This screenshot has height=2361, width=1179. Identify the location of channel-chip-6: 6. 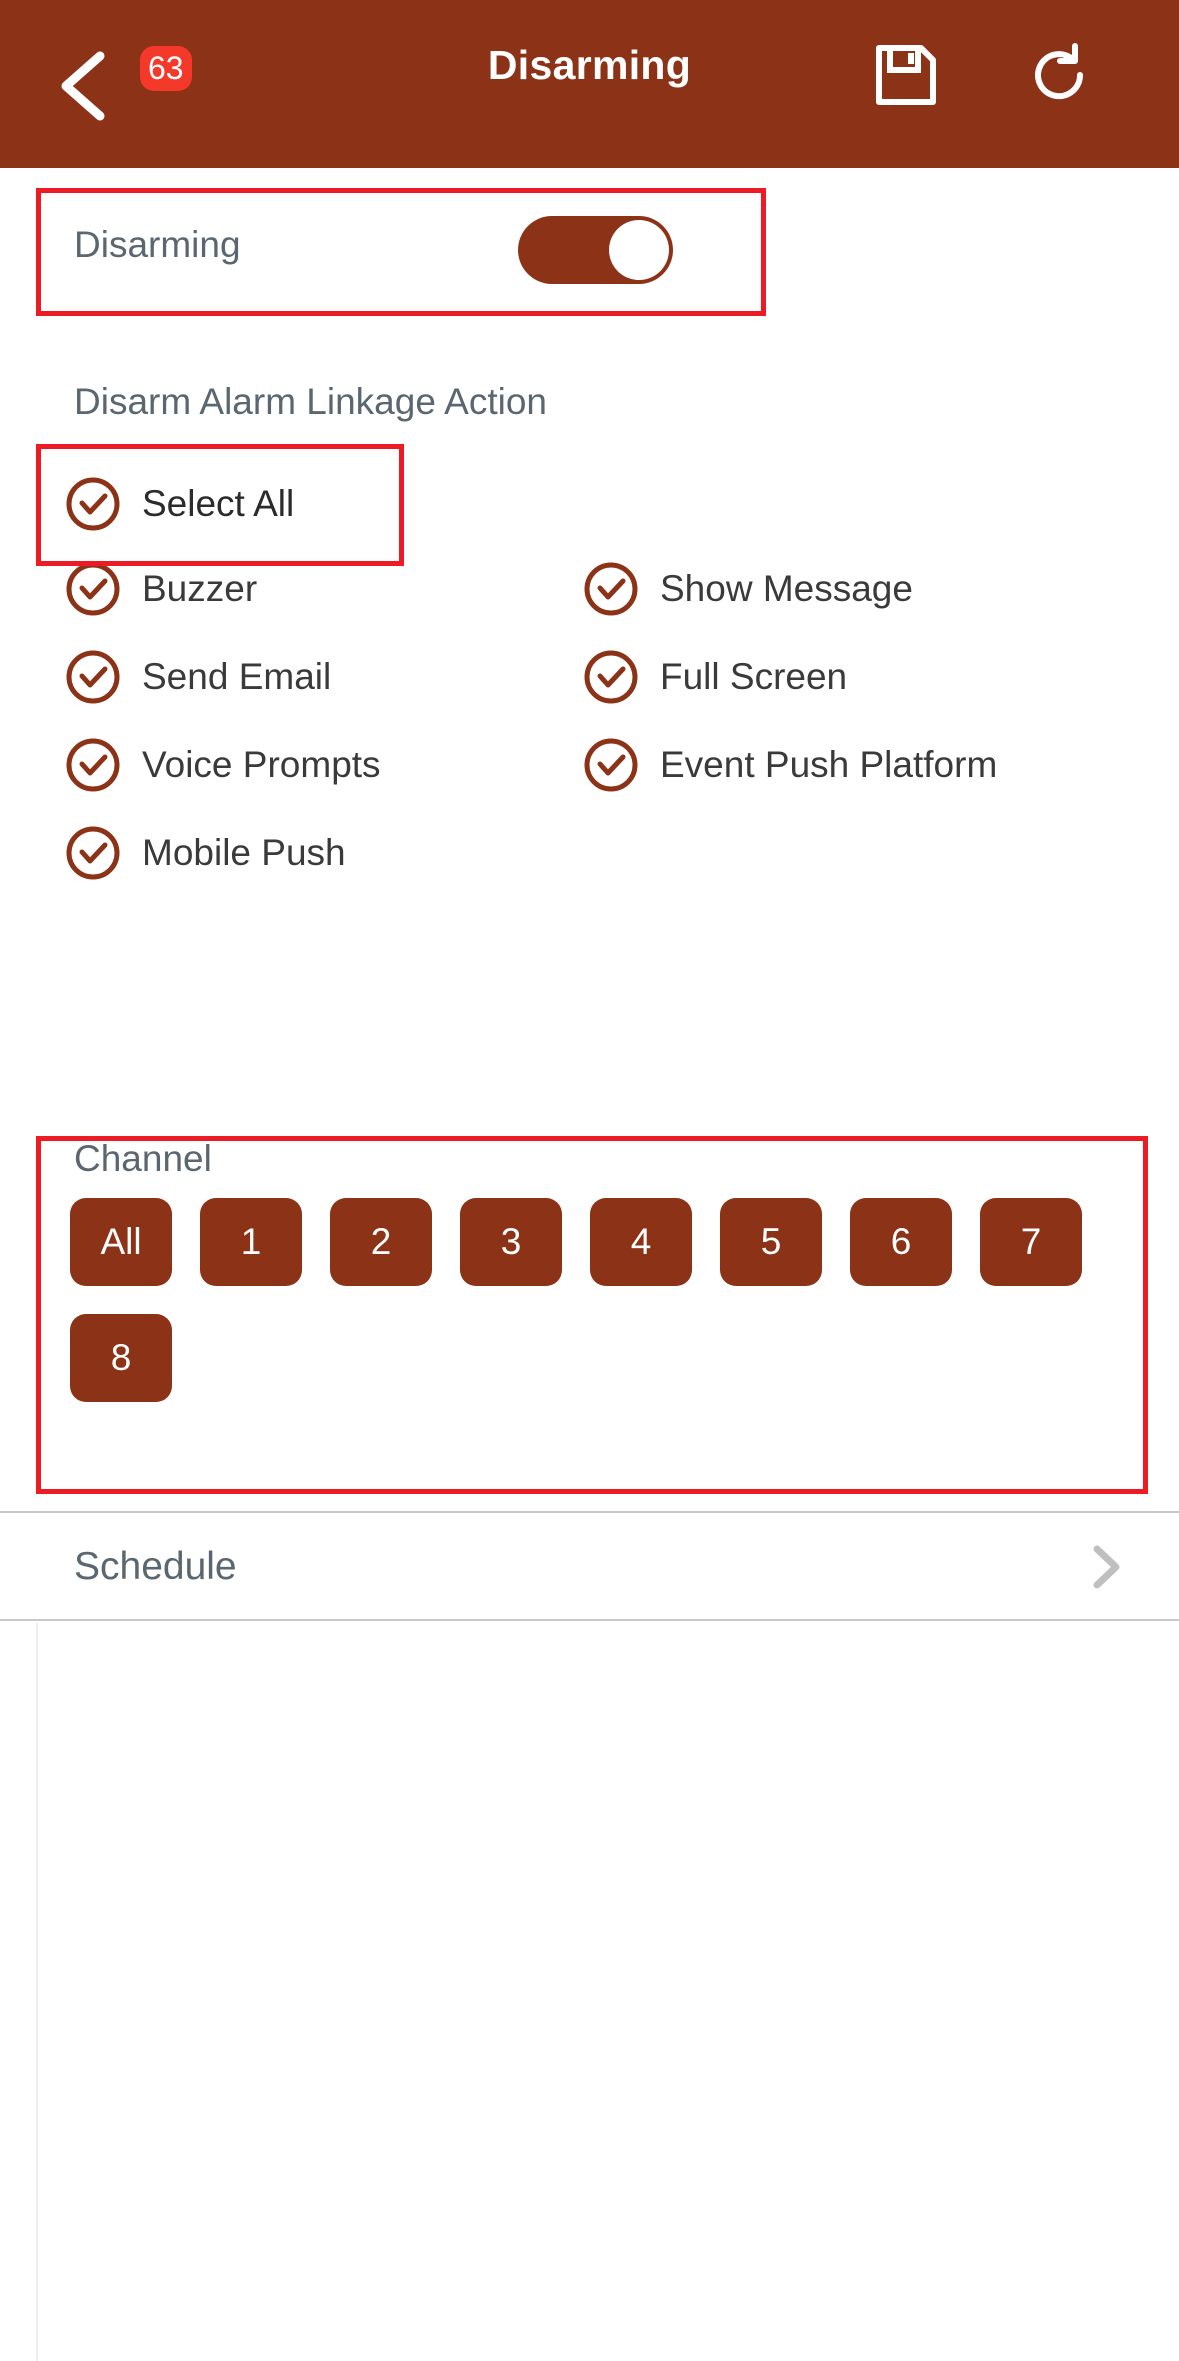
(901, 1242).